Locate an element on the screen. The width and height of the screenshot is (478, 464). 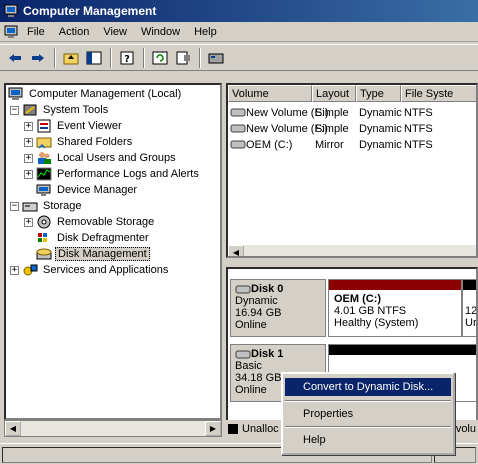
column-file-system: File Syste is located at coordinates (438, 93).